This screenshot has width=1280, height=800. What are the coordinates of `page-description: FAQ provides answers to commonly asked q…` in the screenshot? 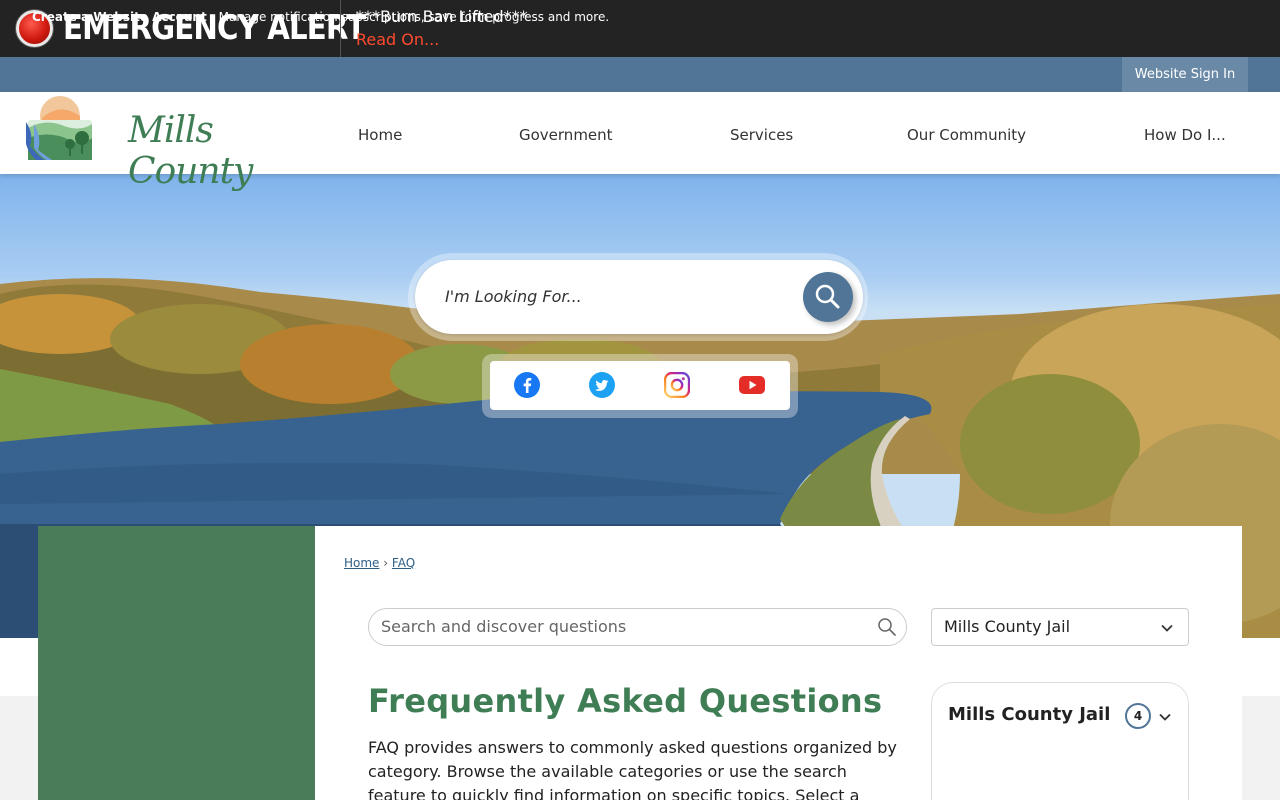 It's located at (632, 769).